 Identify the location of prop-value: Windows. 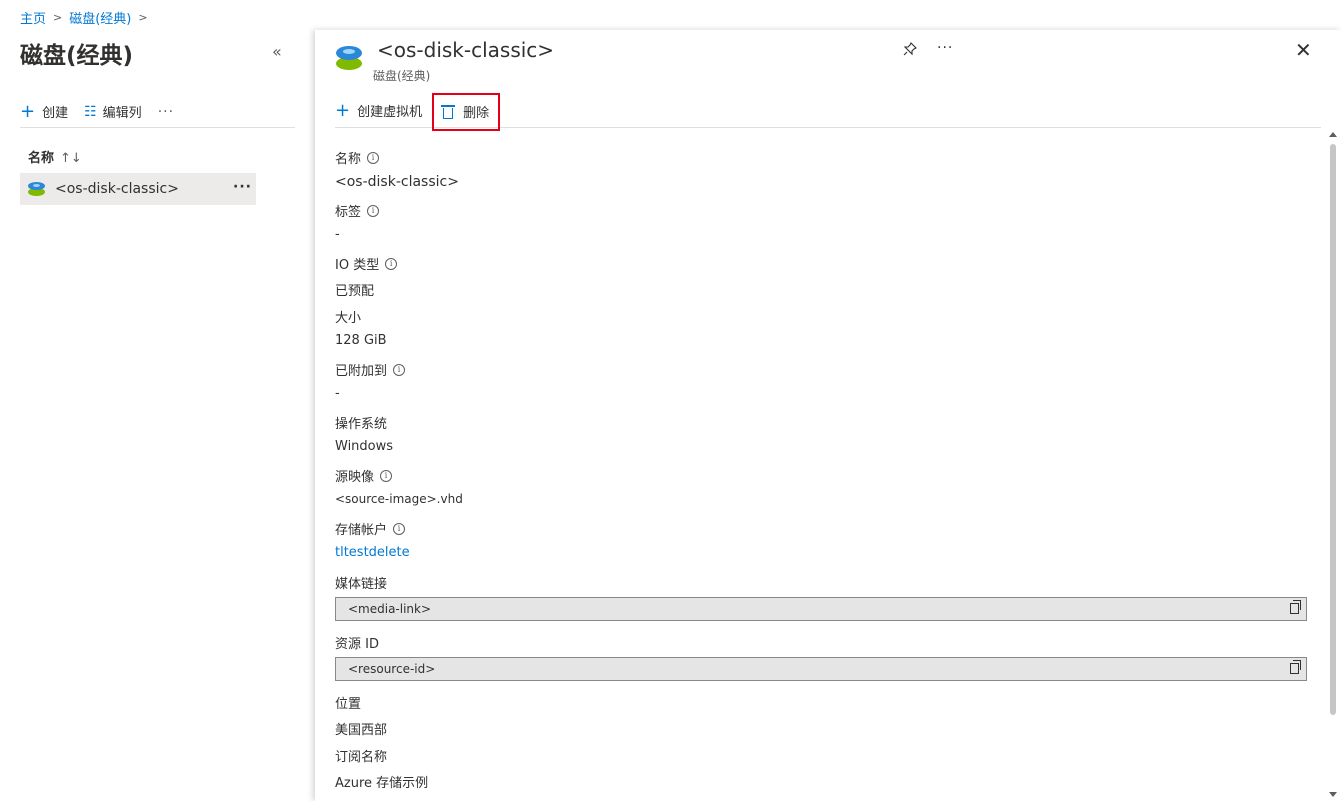
(364, 446).